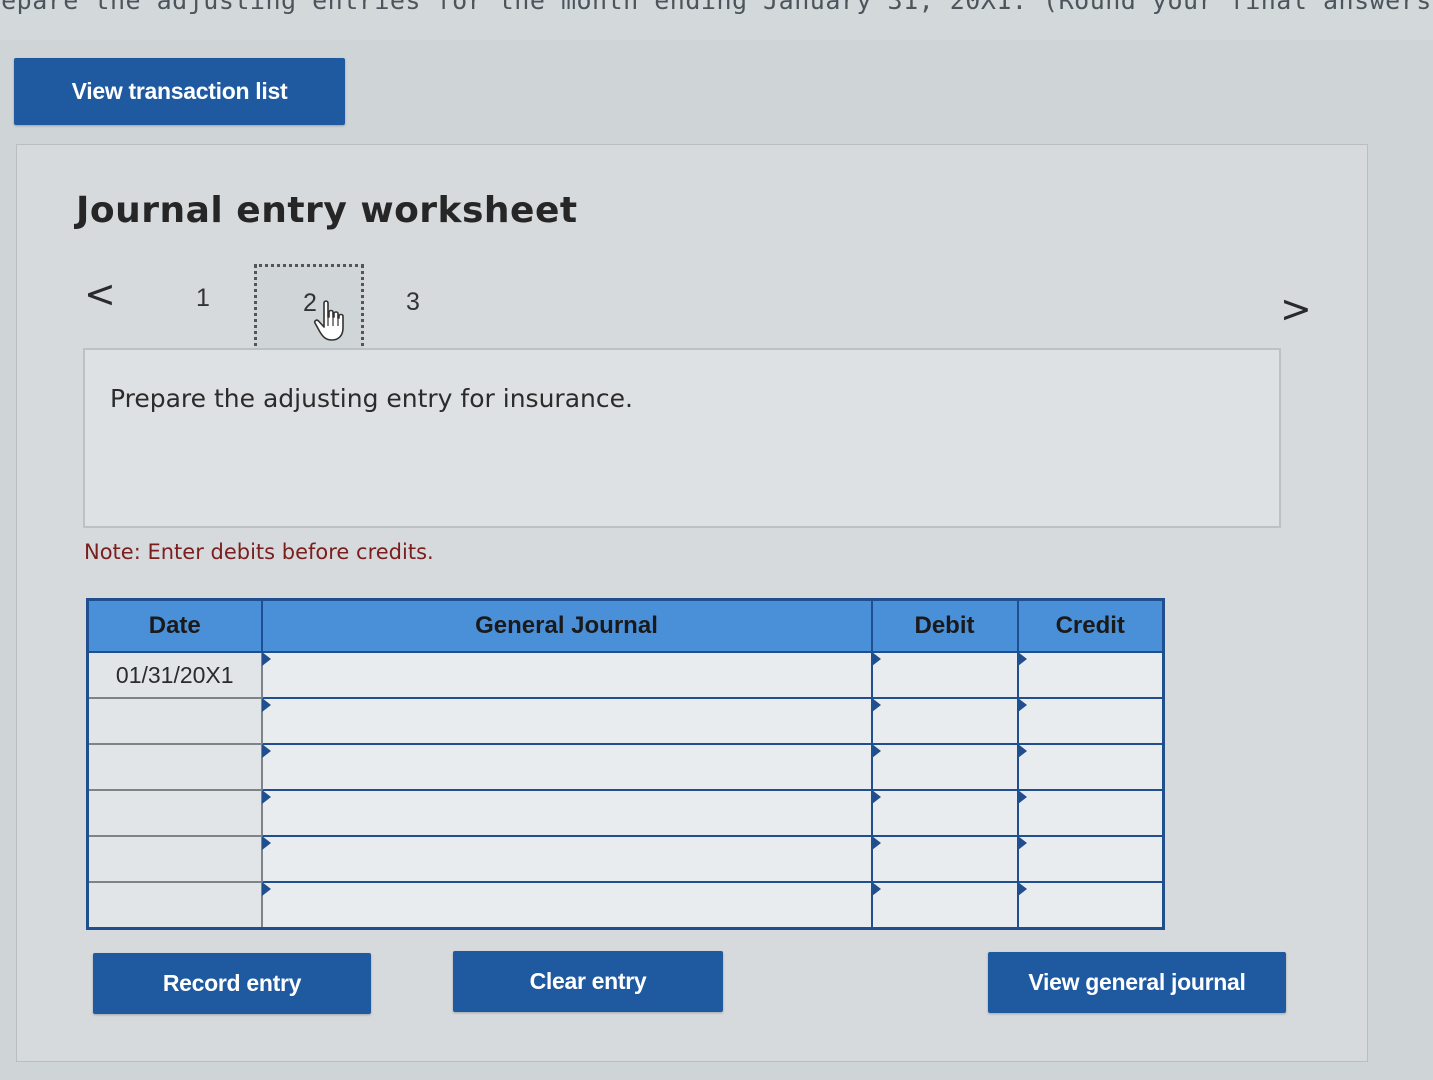 This screenshot has height=1080, width=1433. I want to click on view-general-journal-button: View general journal, so click(1137, 982).